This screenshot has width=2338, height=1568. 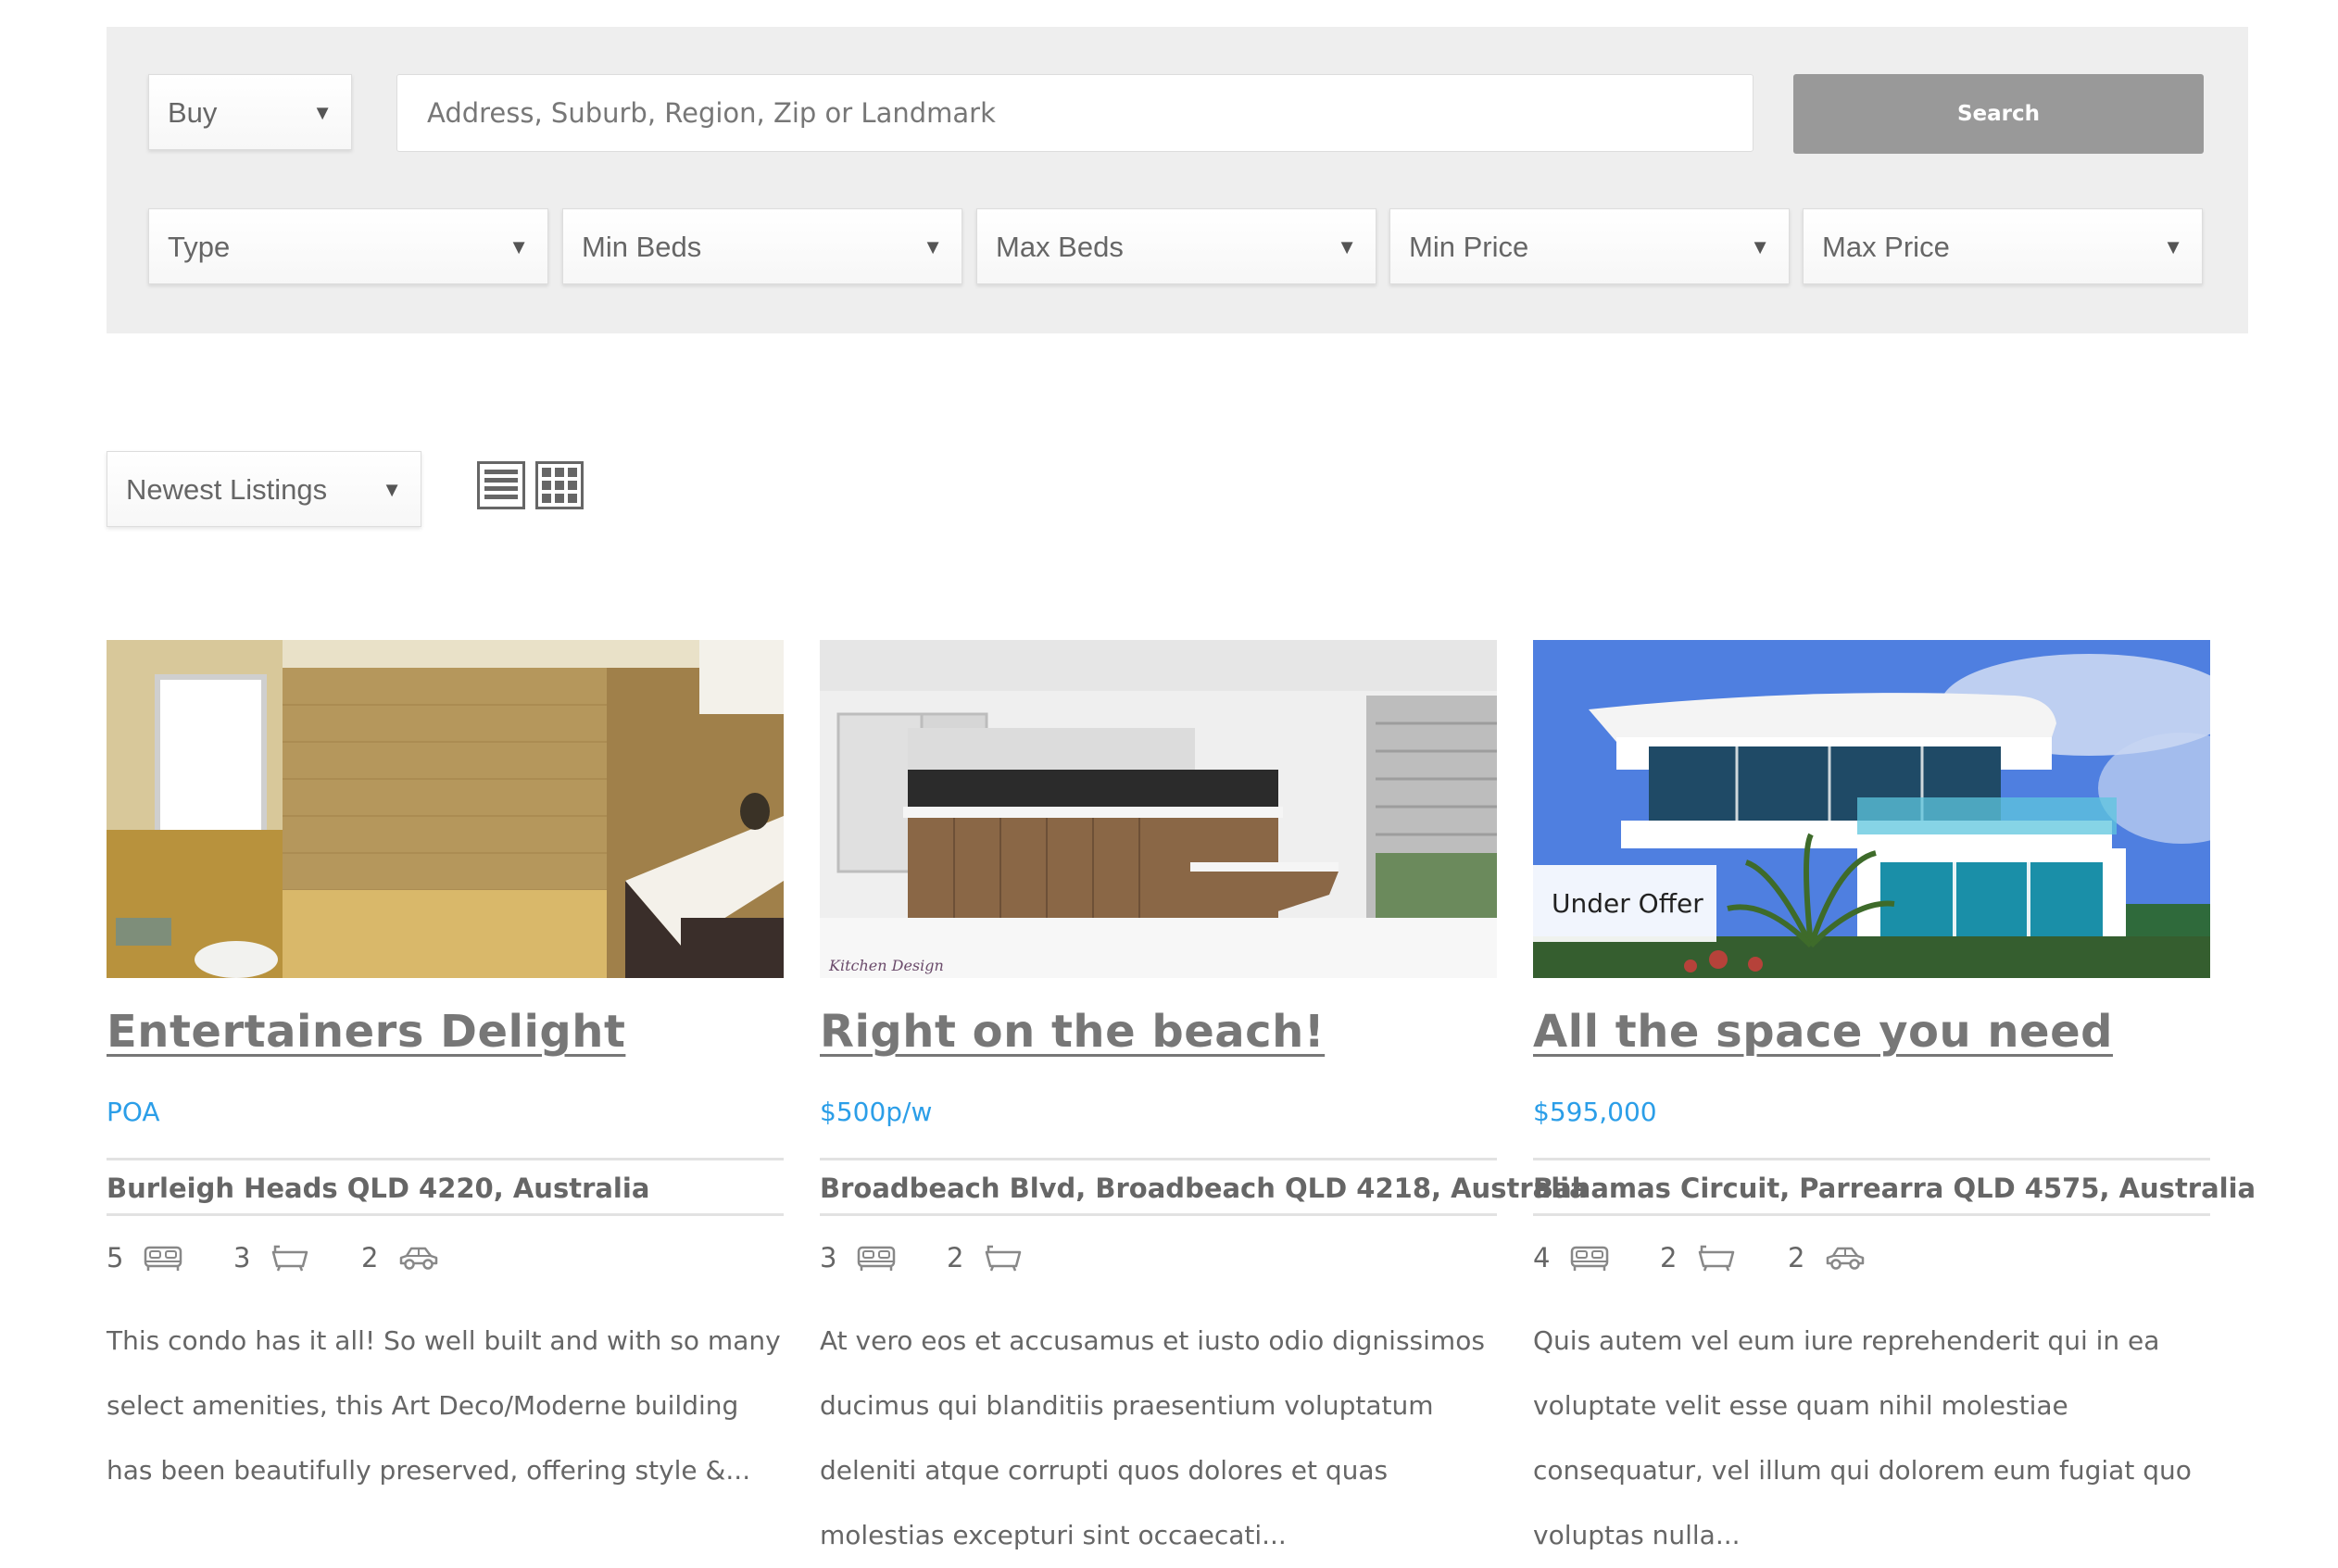 What do you see at coordinates (271, 1258) in the screenshot?
I see `bathrooms-feature: 3` at bounding box center [271, 1258].